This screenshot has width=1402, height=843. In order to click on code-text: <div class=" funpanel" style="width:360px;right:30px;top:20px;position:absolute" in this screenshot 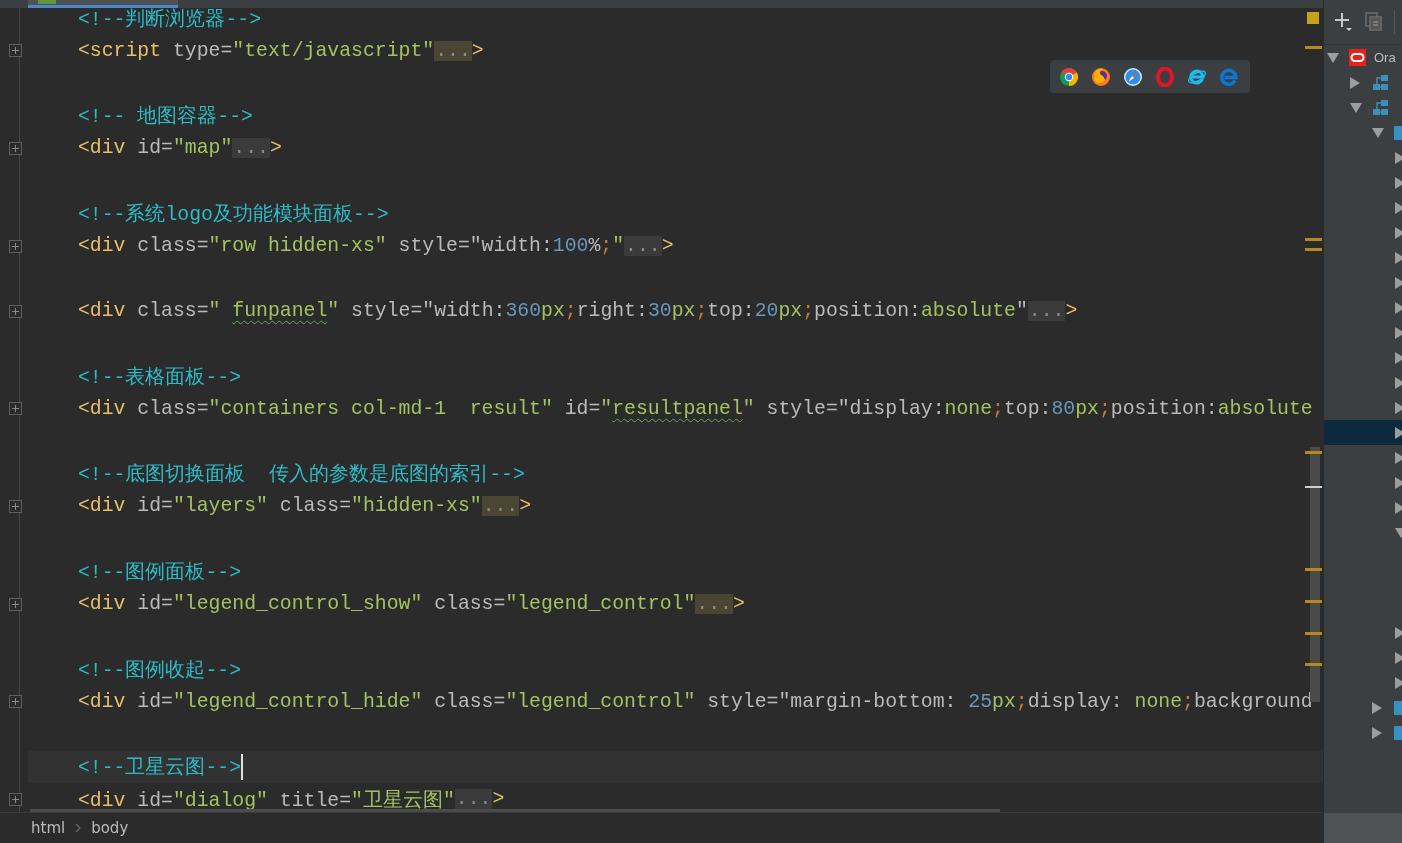, I will do `click(553, 311)`.